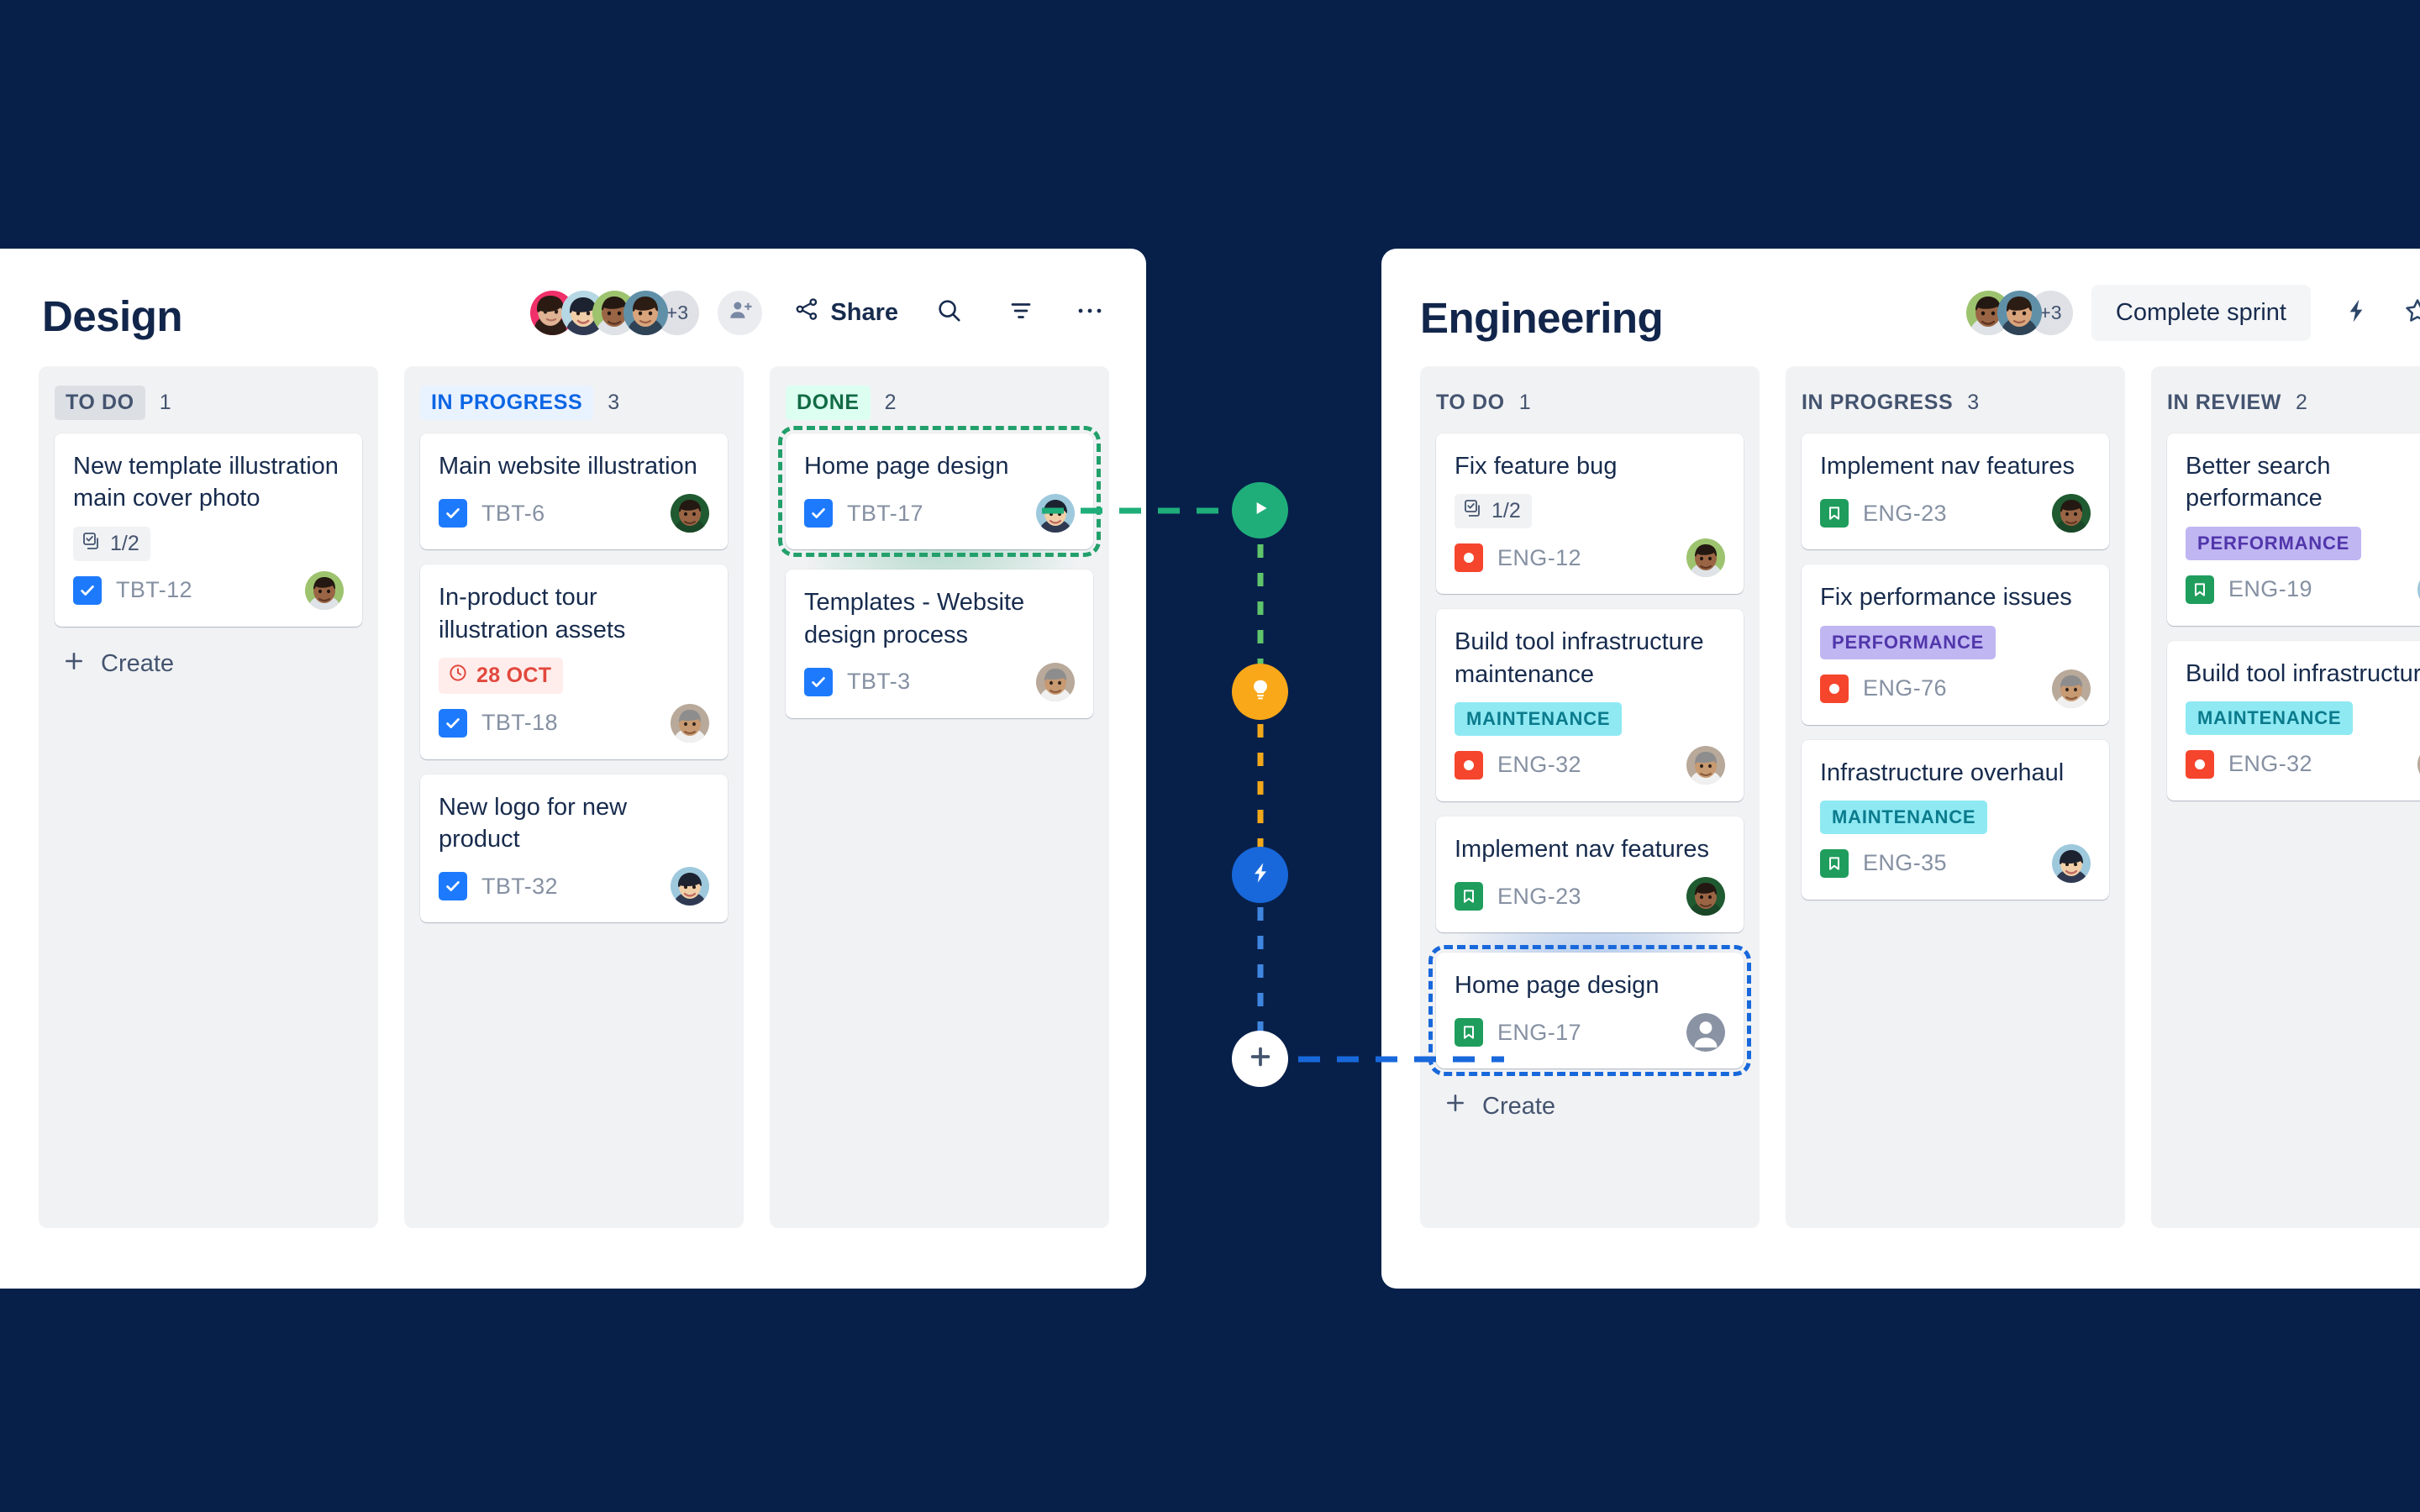 This screenshot has height=1512, width=2420. I want to click on card-chips: PERFORMANCE, so click(2303, 543).